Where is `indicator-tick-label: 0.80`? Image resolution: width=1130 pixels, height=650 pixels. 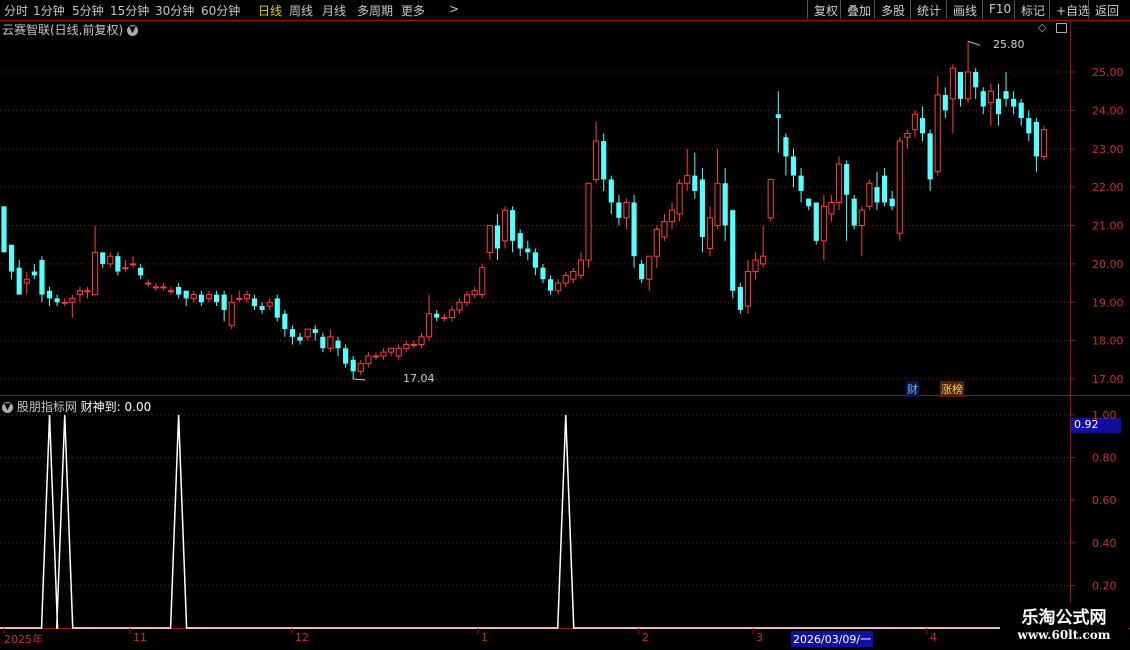 indicator-tick-label: 0.80 is located at coordinates (1104, 458).